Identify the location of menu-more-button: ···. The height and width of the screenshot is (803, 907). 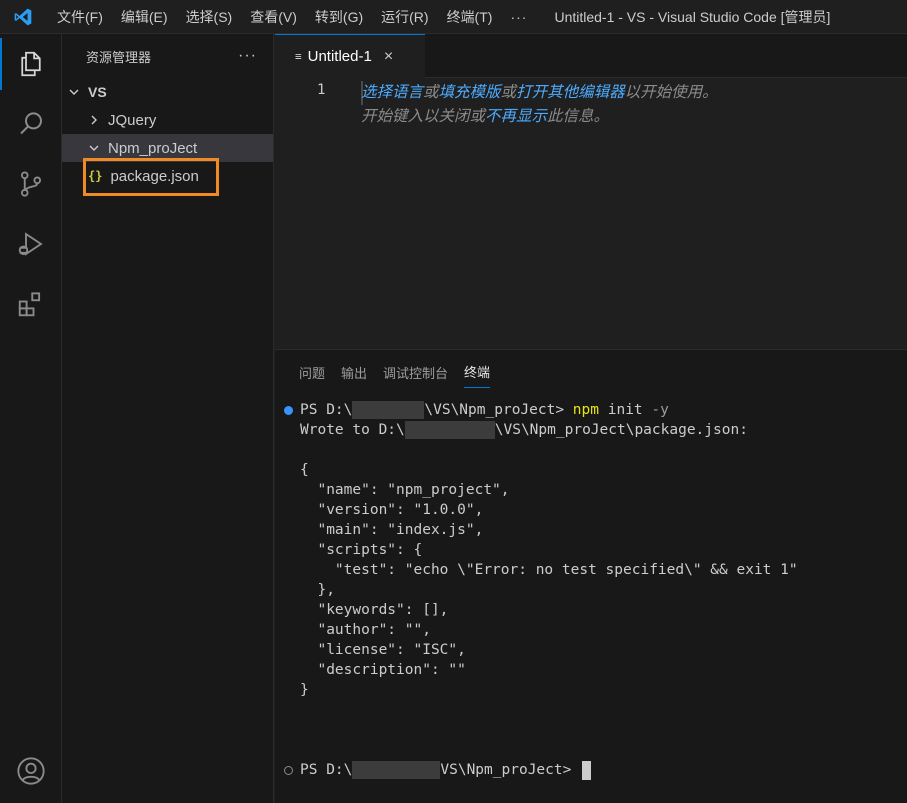
(518, 17).